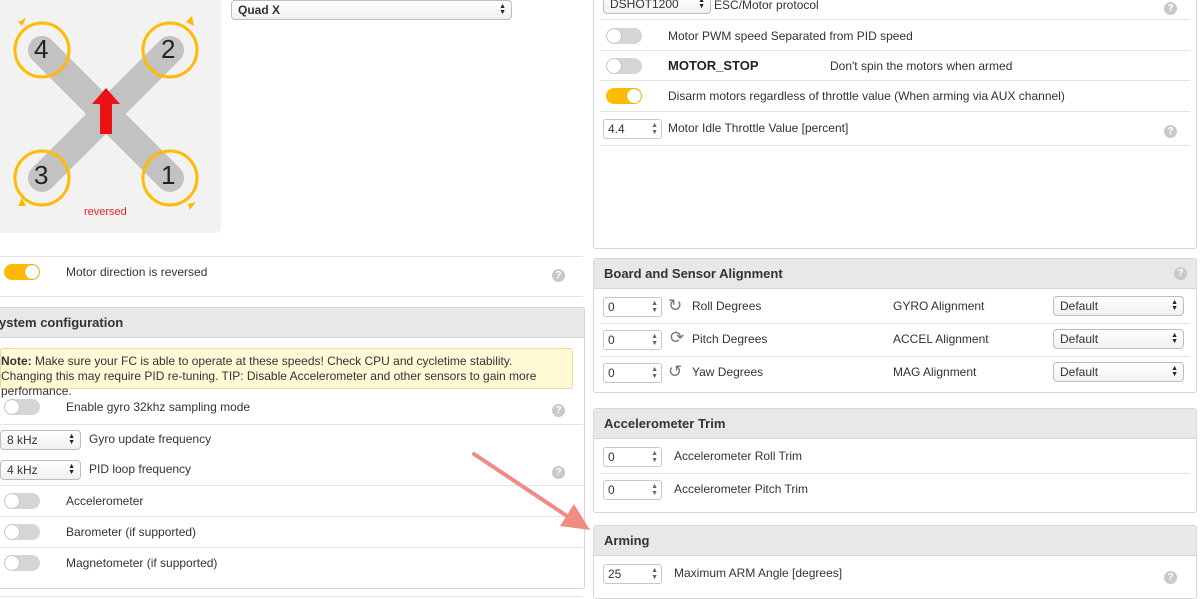 This screenshot has width=1204, height=599. I want to click on annotation-arrow-icon, so click(531, 491).